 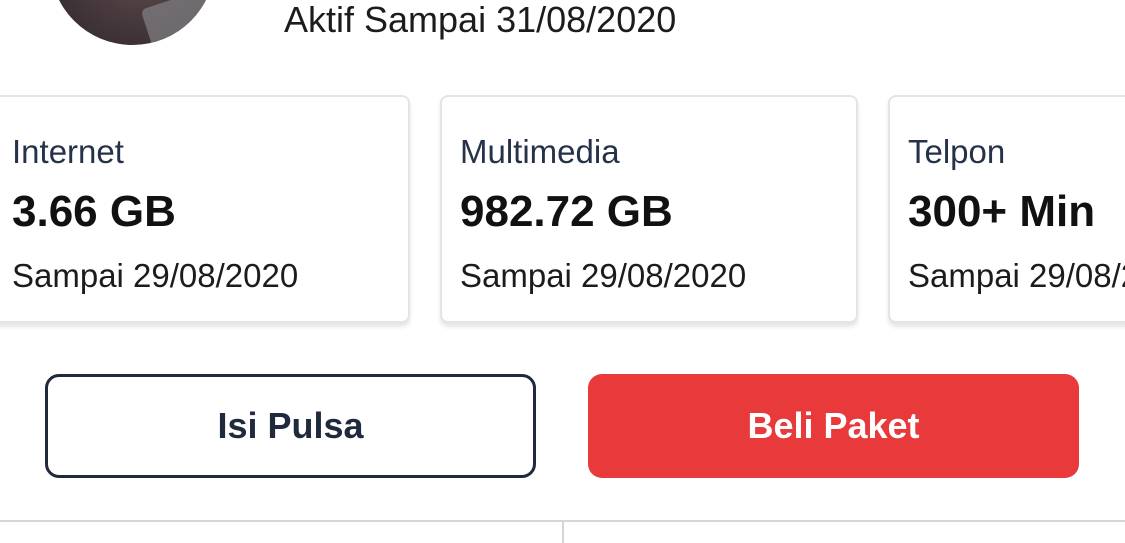 What do you see at coordinates (566, 211) in the screenshot?
I see `balance-card-value: 982.72 GB` at bounding box center [566, 211].